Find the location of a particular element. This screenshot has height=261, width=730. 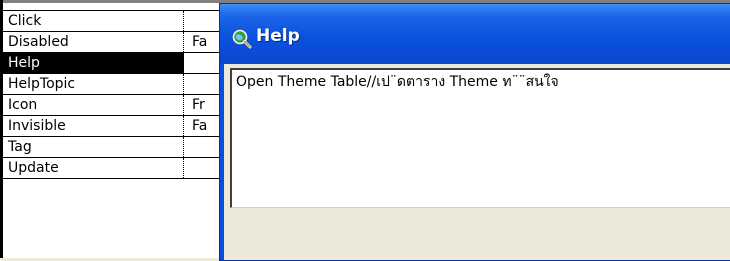

property-name: Disabled is located at coordinates (92, 42).